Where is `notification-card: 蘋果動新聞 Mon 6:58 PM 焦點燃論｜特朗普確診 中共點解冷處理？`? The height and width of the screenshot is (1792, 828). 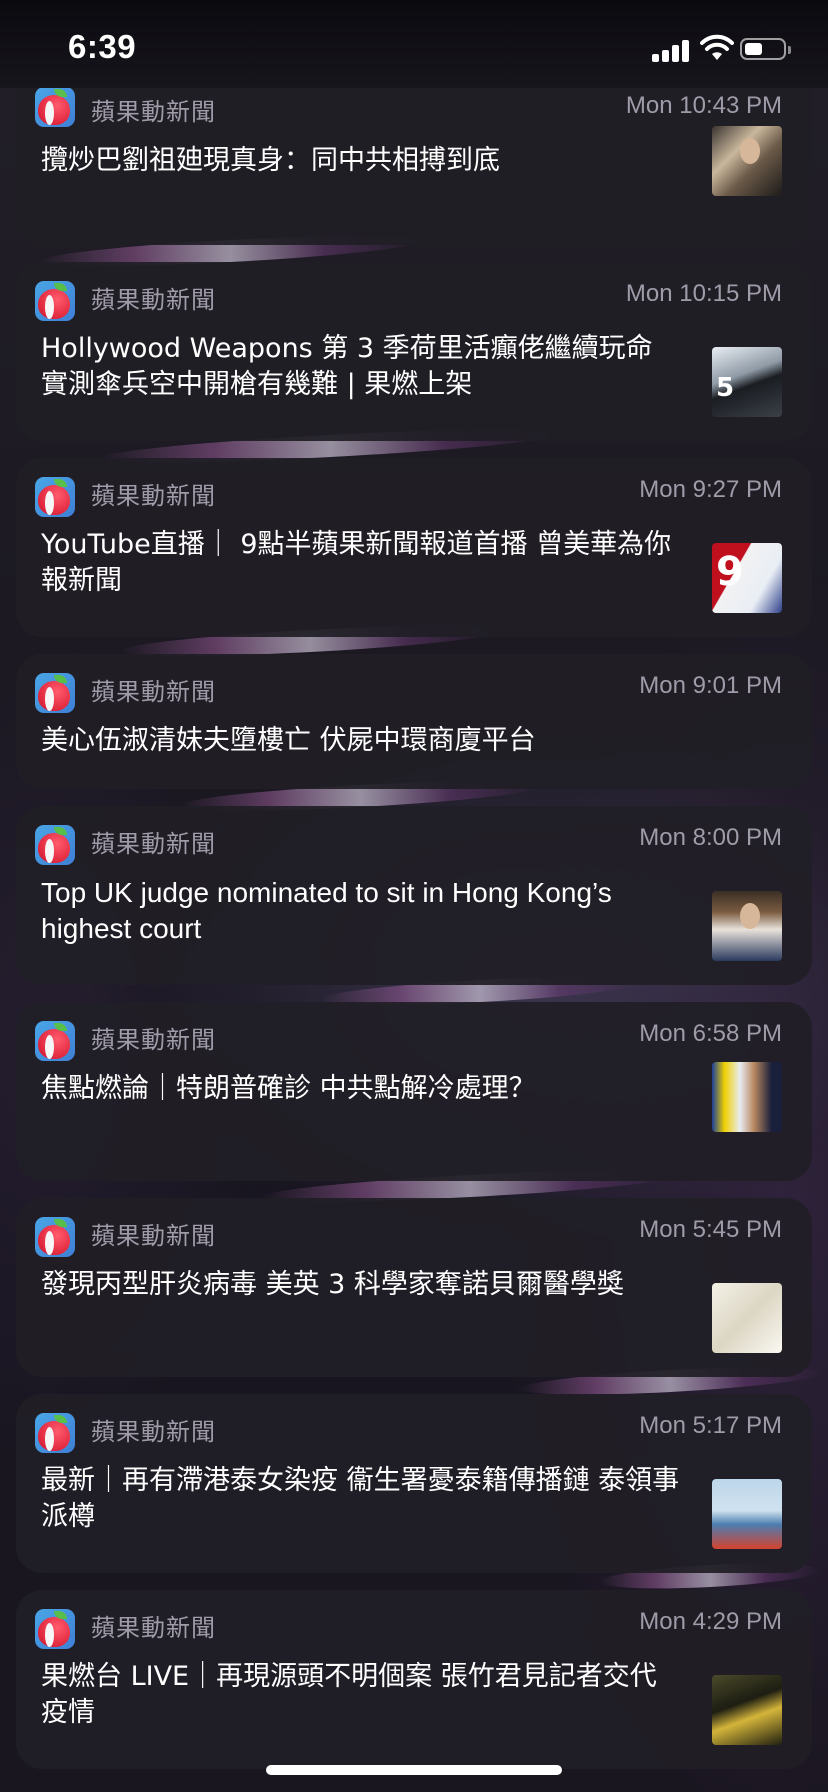
notification-card: 蘋果動新聞 Mon 6:58 PM 焦點燃論｜特朗普確診 中共點解冷處理？ is located at coordinates (414, 1091).